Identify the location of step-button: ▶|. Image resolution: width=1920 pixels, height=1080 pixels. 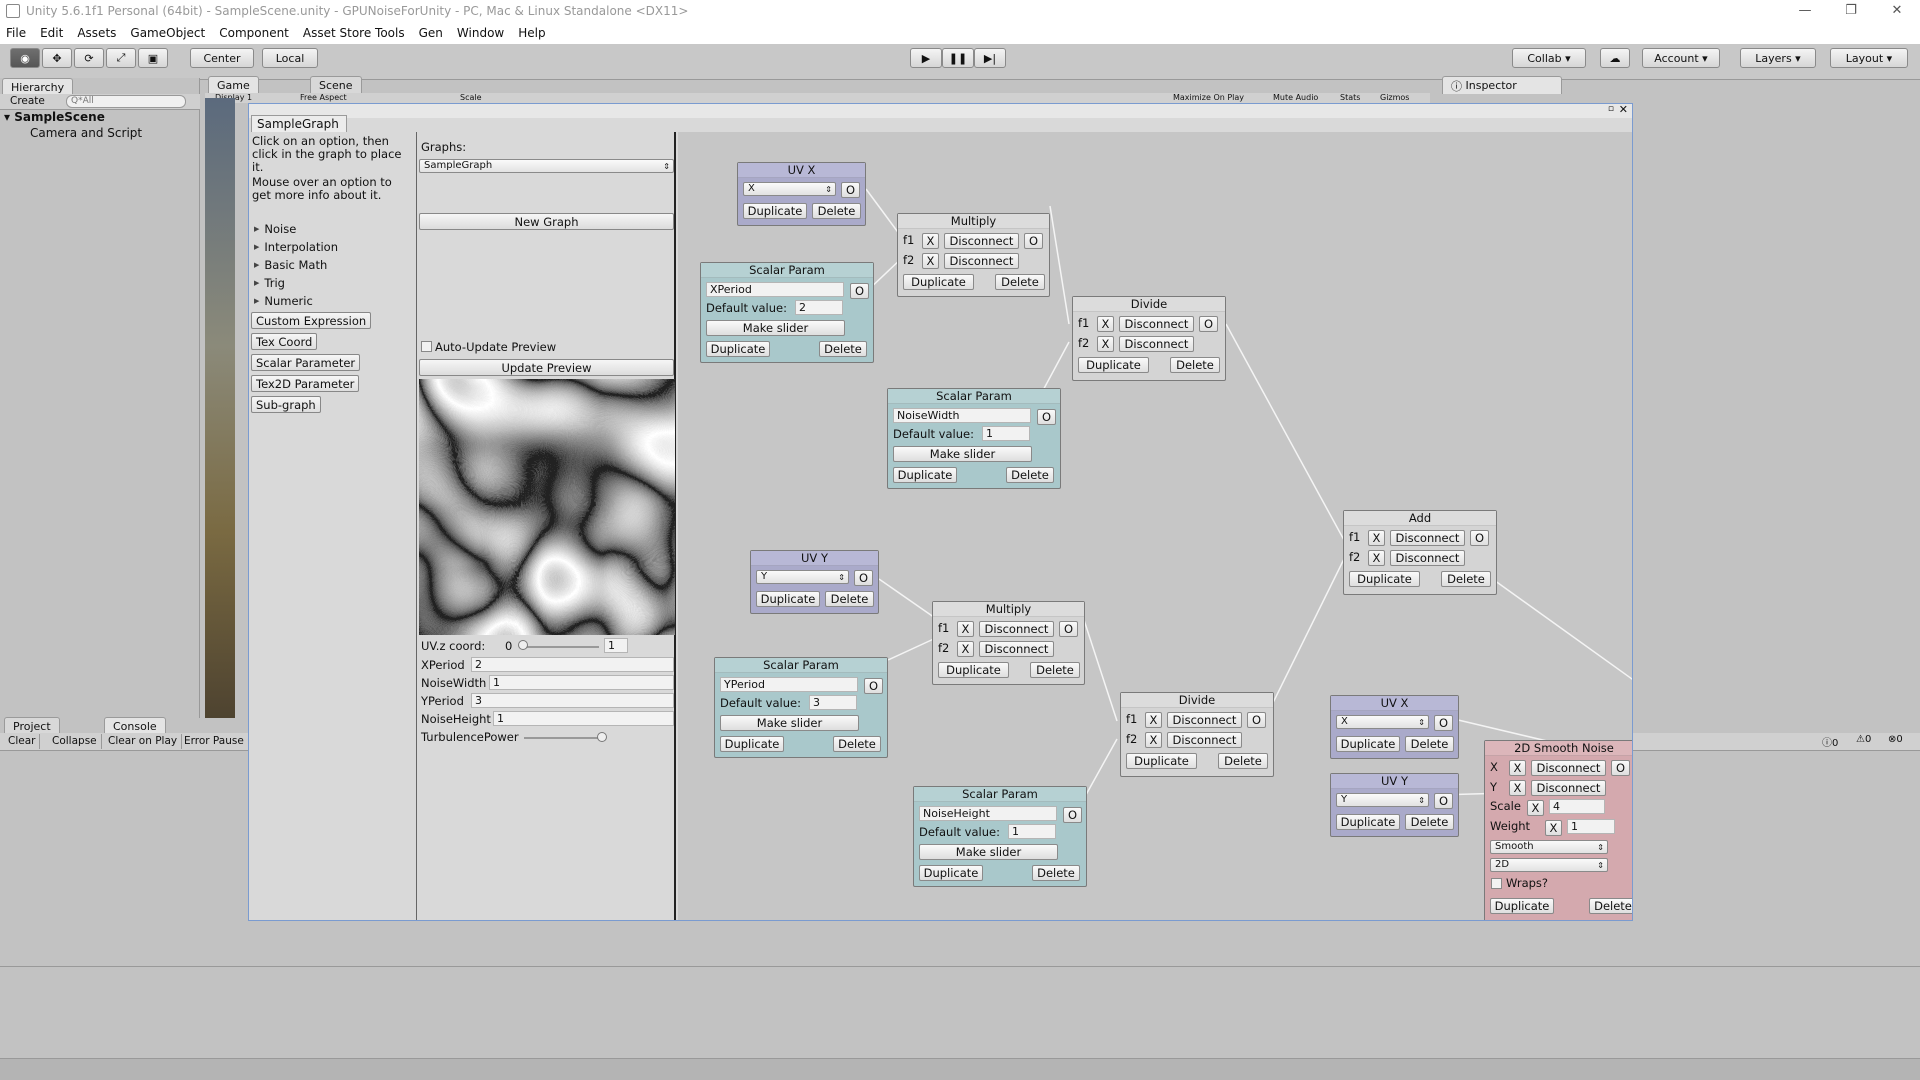
(990, 58).